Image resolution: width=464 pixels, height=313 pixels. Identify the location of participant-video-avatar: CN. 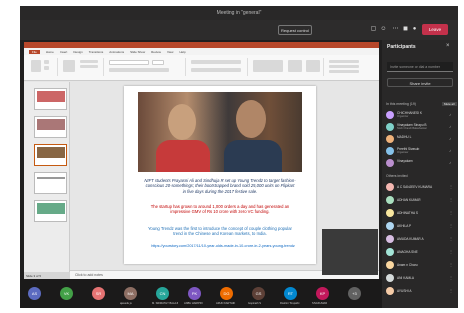
(162, 293).